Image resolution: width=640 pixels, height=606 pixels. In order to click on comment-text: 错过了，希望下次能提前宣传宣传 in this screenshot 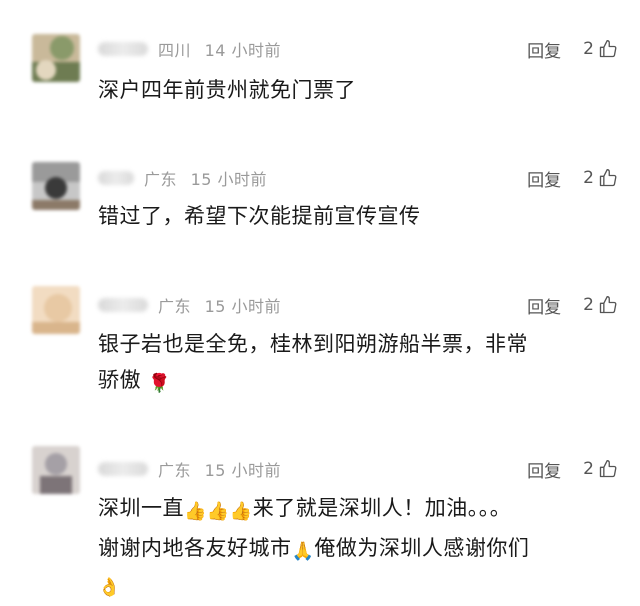, I will do `click(358, 216)`.